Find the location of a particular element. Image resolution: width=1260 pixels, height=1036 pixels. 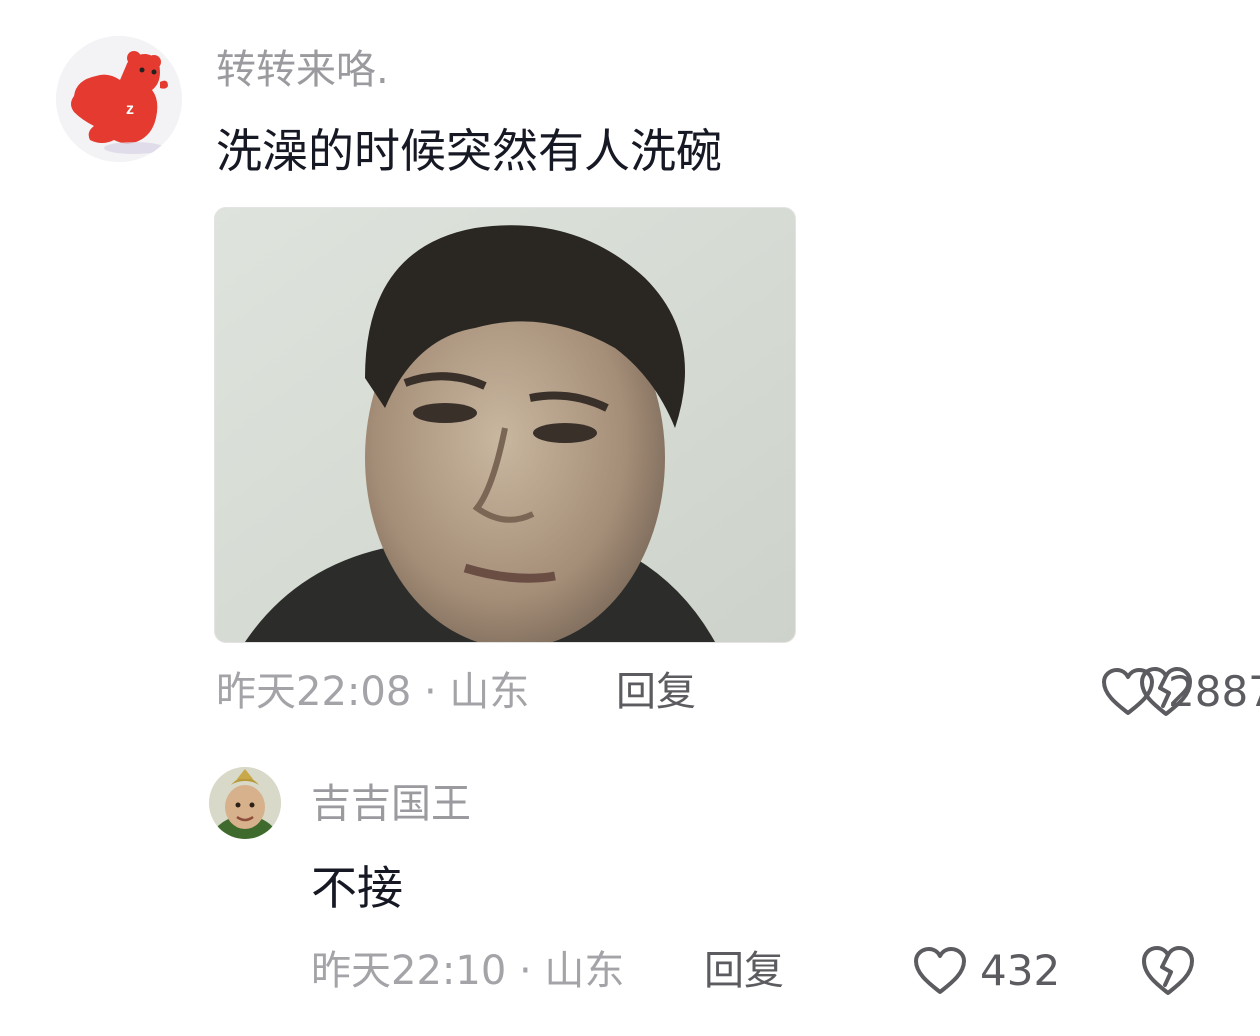

username: 吉吉国王 is located at coordinates (391, 804).